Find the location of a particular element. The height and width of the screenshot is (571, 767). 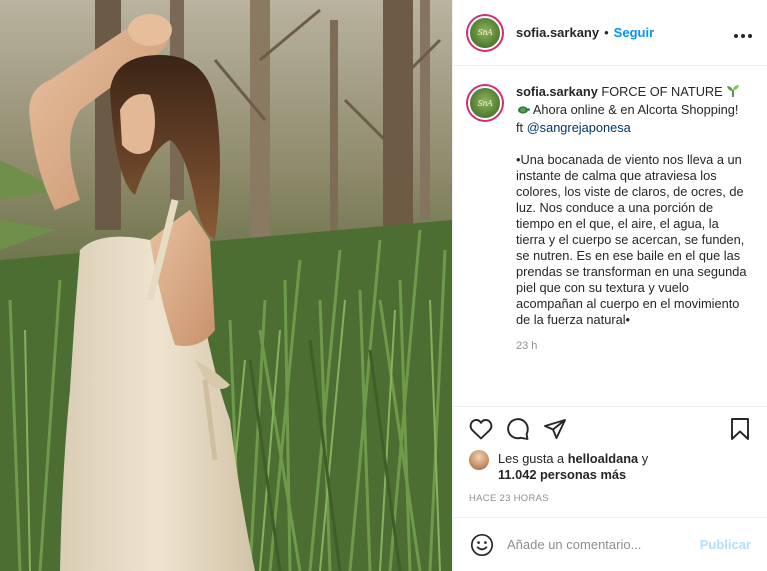

likes-count: 11.042 personas más is located at coordinates (562, 474).